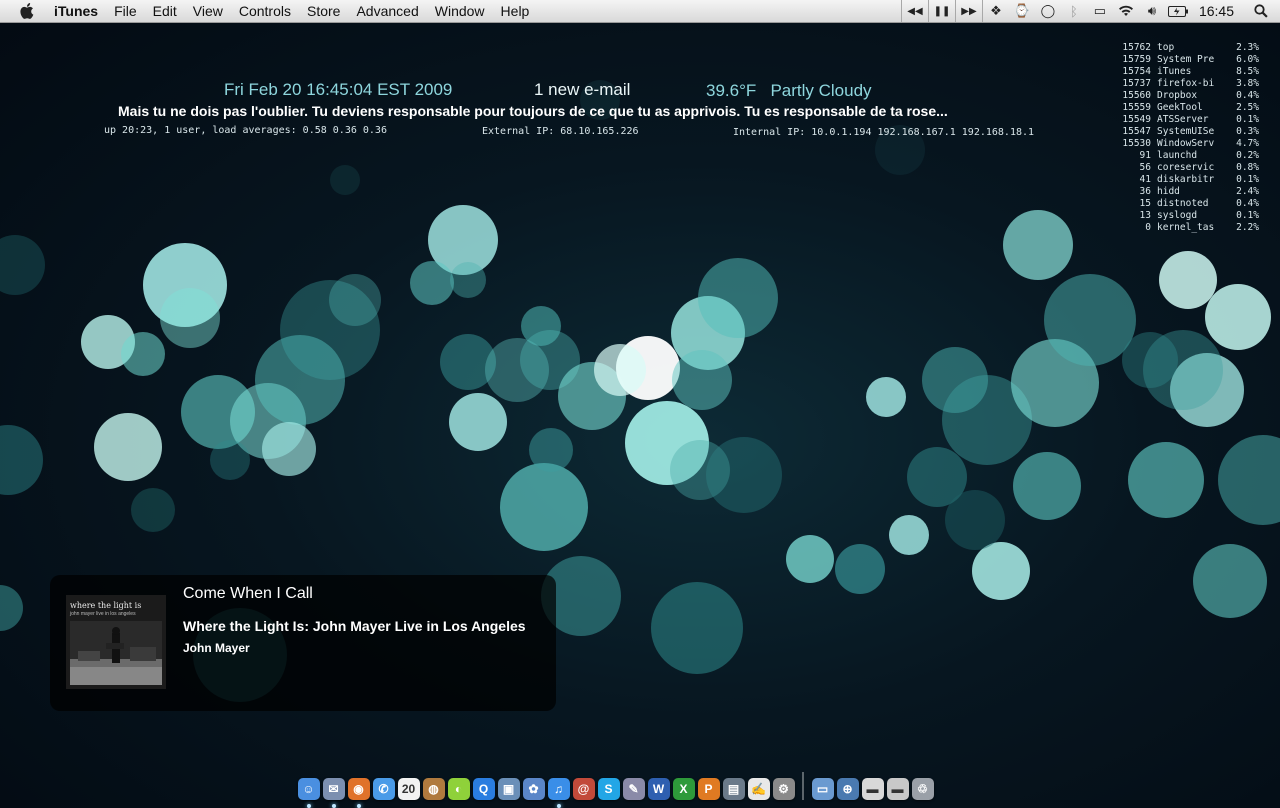 This screenshot has height=808, width=1280. I want to click on process-name: System Pre, so click(1186, 59).